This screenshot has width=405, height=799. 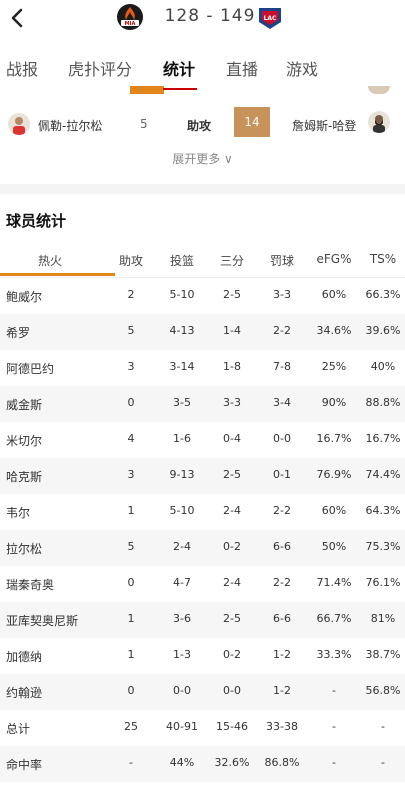 I want to click on col-efg: eFG%, so click(x=334, y=259).